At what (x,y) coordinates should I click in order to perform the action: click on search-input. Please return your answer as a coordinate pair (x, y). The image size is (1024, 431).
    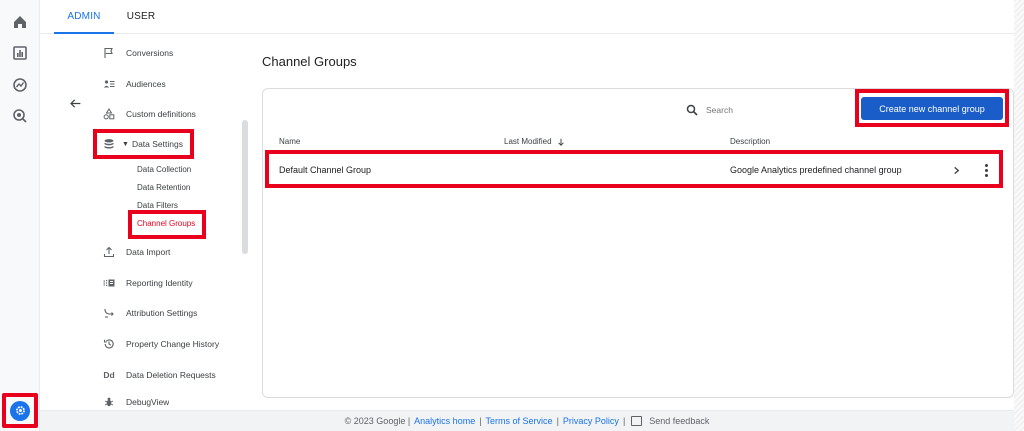
    Looking at the image, I should click on (771, 110).